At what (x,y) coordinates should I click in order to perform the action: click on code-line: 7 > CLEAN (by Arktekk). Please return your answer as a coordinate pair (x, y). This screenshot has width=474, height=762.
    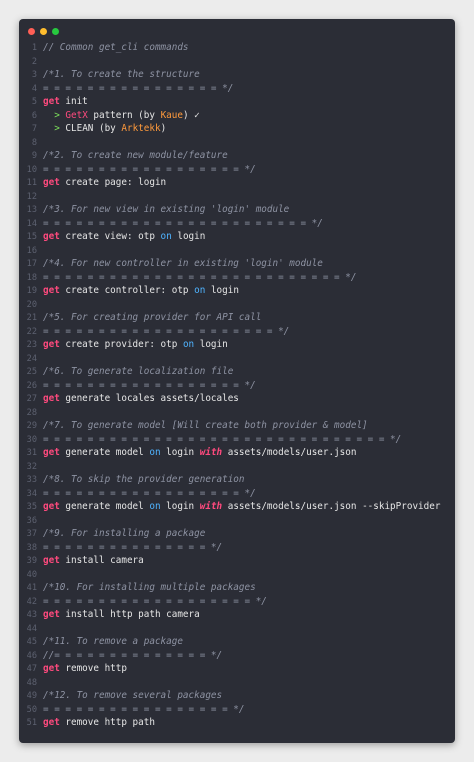
    Looking at the image, I should click on (237, 129).